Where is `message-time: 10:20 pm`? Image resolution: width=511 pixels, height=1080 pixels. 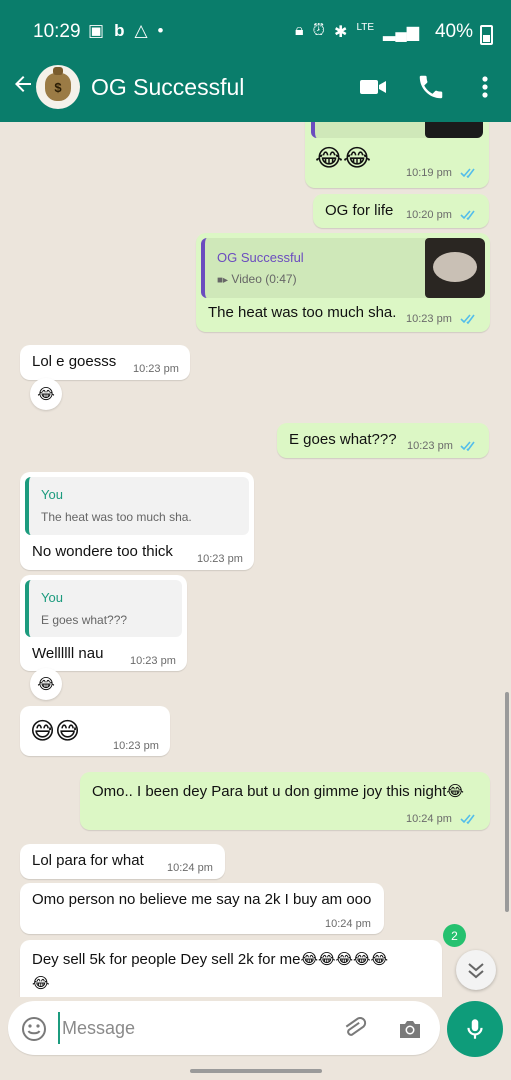
message-time: 10:20 pm is located at coordinates (429, 215).